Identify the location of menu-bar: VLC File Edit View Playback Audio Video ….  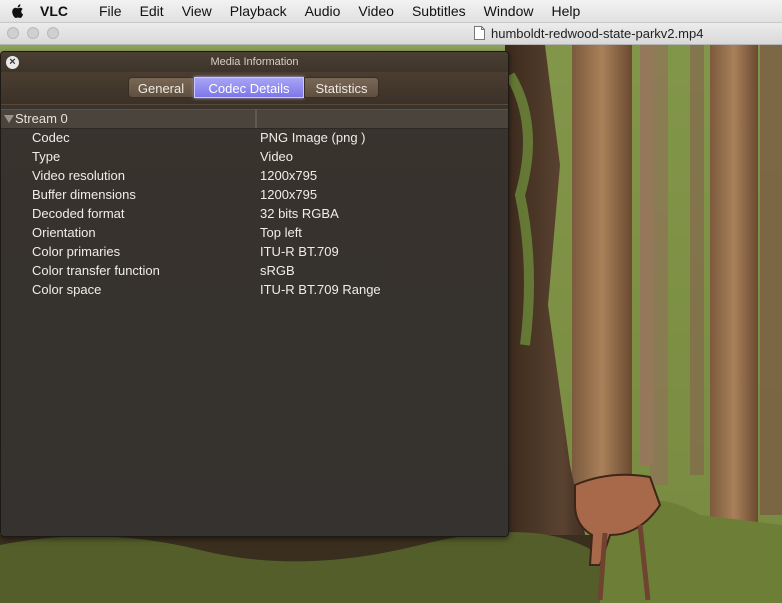
(391, 11).